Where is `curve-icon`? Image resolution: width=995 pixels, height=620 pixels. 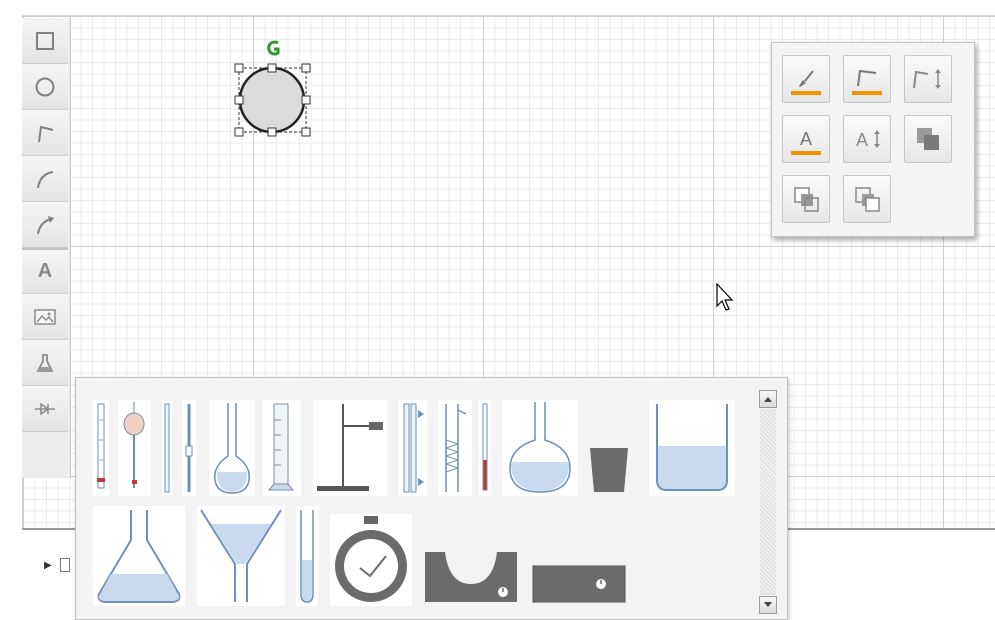
curve-icon is located at coordinates (45, 179).